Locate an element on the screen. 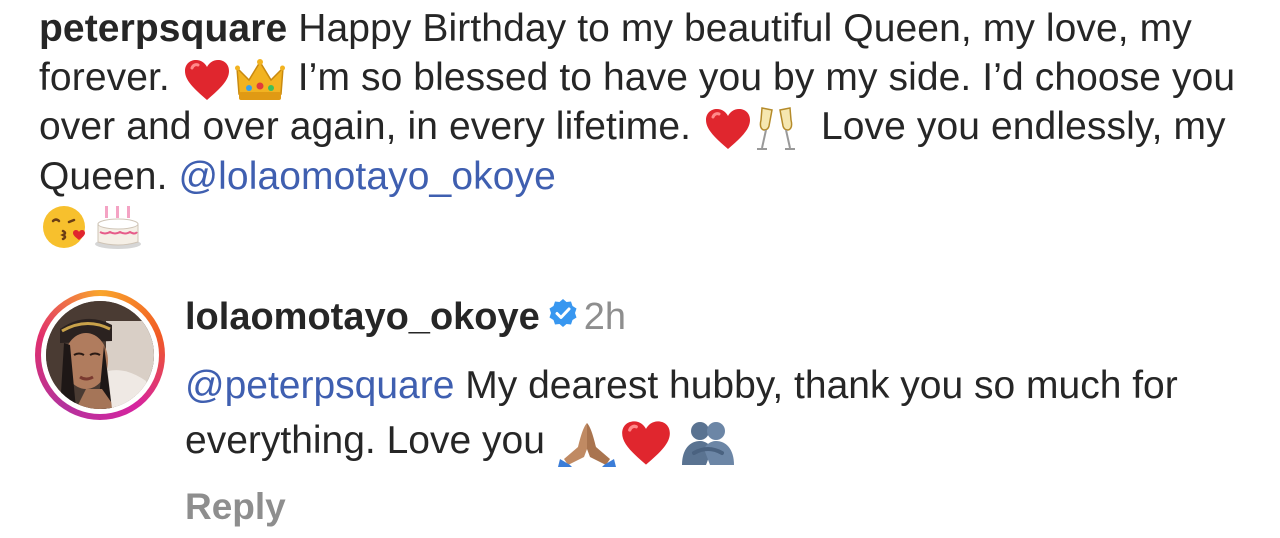  reply-header: lolaomotayo_okoye 2h is located at coordinates (405, 318).